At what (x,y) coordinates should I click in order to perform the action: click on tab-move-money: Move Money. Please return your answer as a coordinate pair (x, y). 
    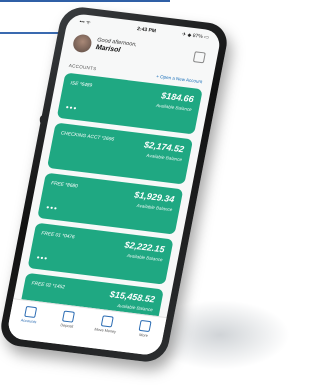
    Looking at the image, I should click on (106, 324).